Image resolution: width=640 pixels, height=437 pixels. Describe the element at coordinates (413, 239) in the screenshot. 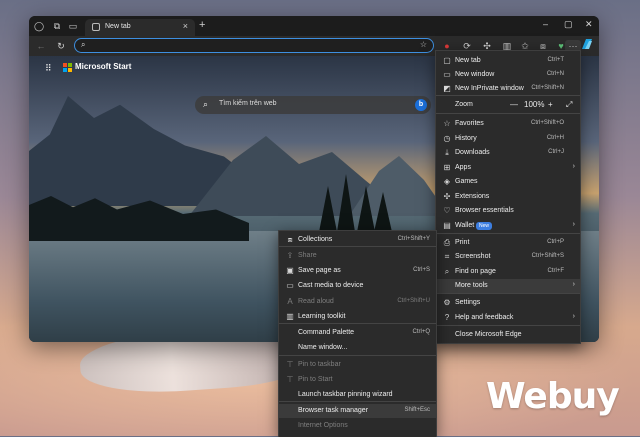

I see `shortcut-text: Ctrl+Shift+Y` at that location.